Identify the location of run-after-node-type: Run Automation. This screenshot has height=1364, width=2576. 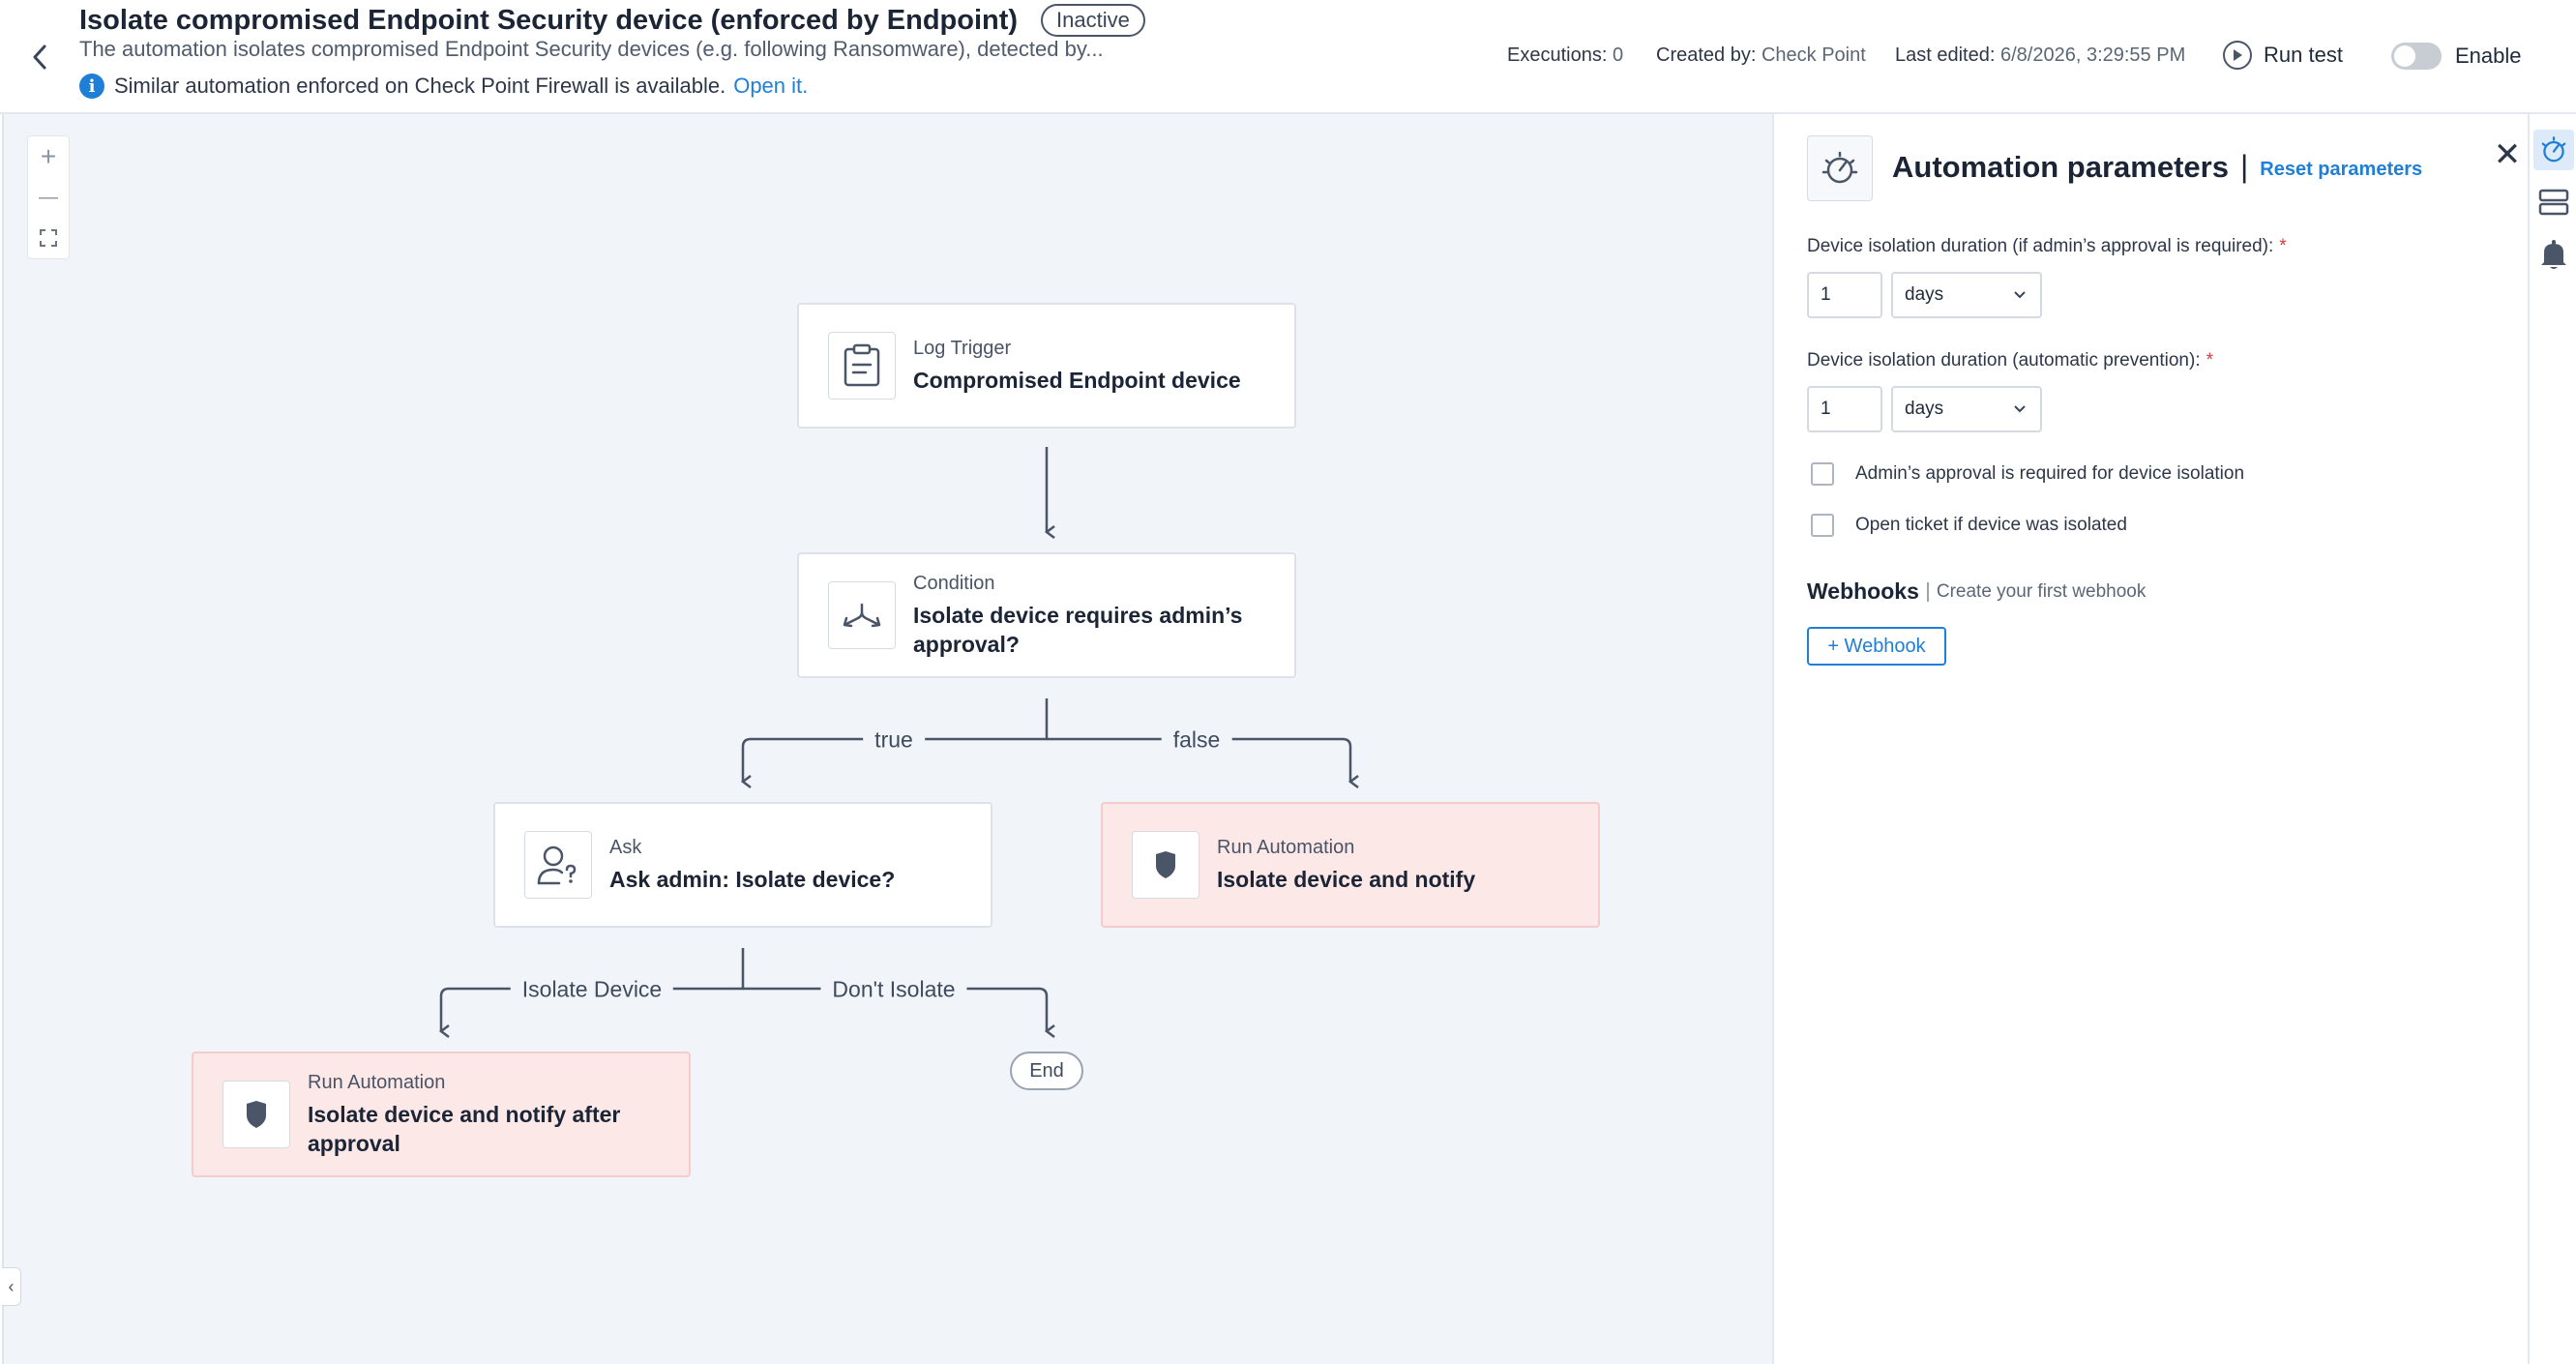
(377, 1082).